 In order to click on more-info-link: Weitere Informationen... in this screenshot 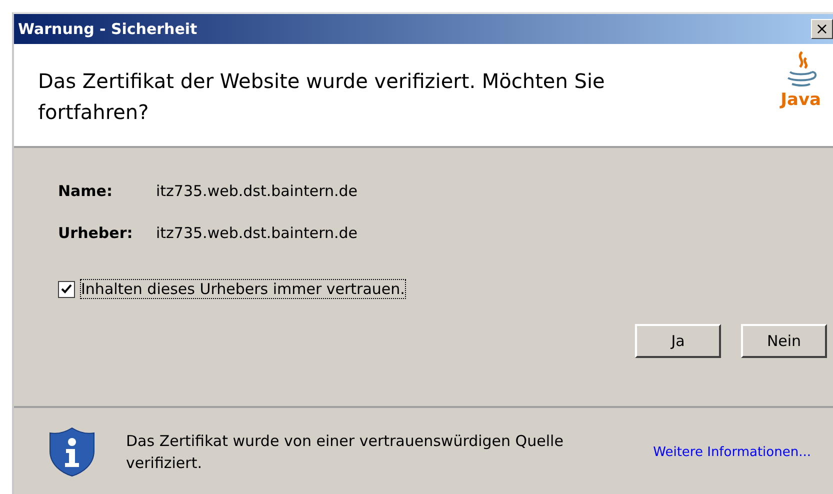, I will do `click(732, 452)`.